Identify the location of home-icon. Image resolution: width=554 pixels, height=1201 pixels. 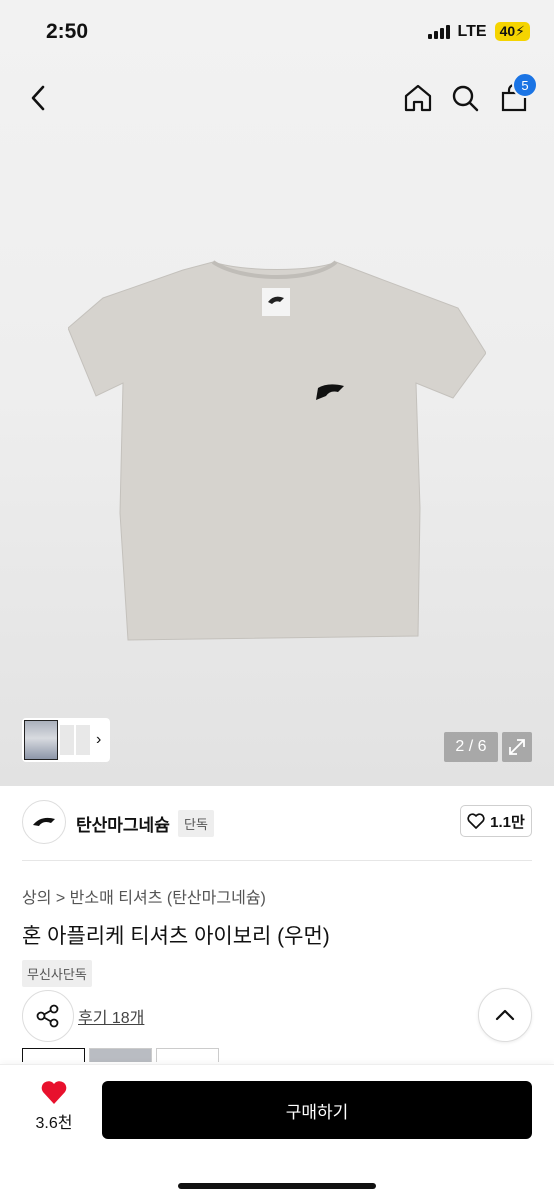
(418, 98).